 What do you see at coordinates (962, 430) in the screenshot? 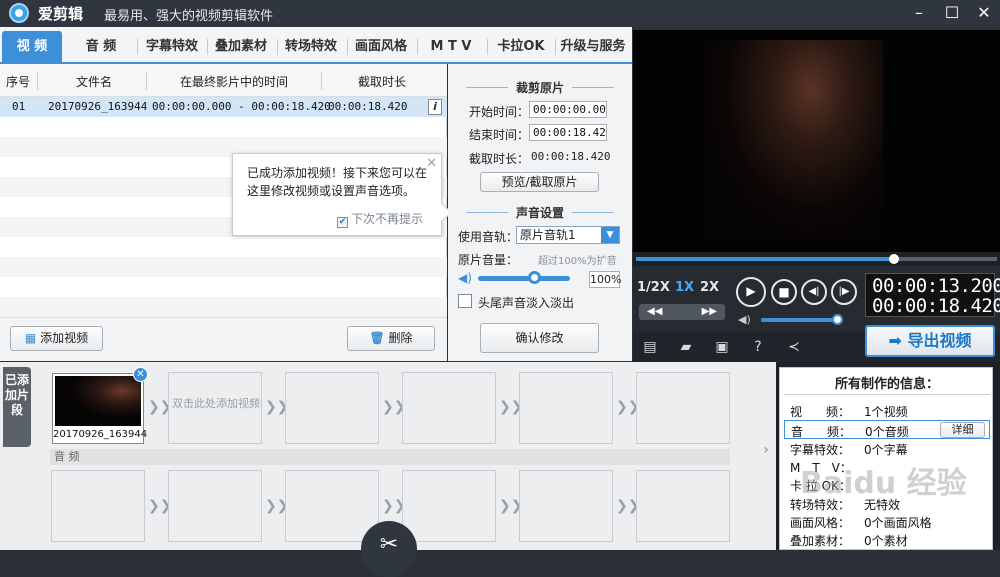
I see `audio-detail-button: 详细` at bounding box center [962, 430].